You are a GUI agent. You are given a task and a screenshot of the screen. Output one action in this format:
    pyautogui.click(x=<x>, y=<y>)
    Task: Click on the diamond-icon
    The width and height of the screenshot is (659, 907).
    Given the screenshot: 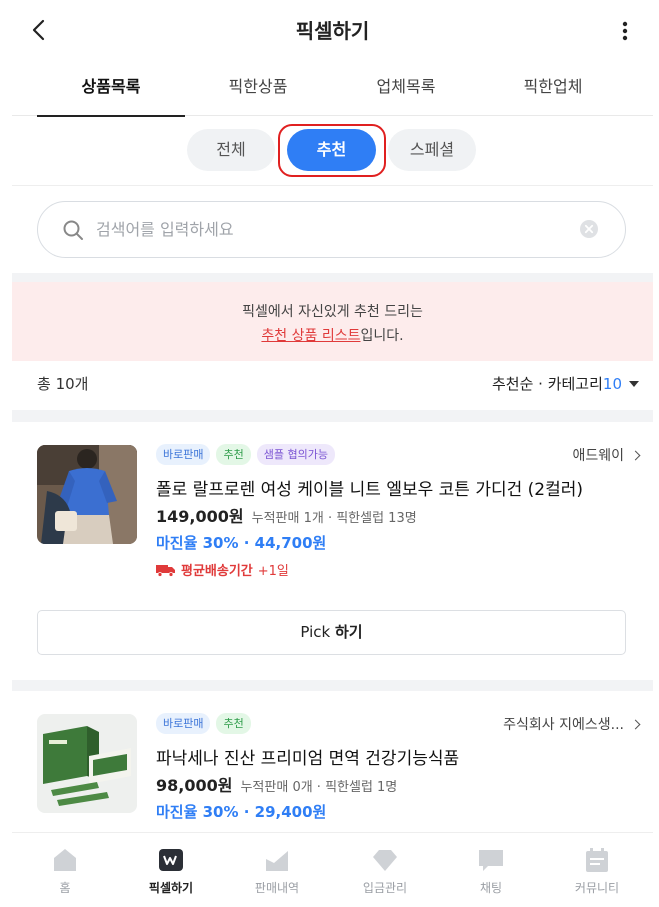 What is the action you would take?
    pyautogui.click(x=385, y=860)
    